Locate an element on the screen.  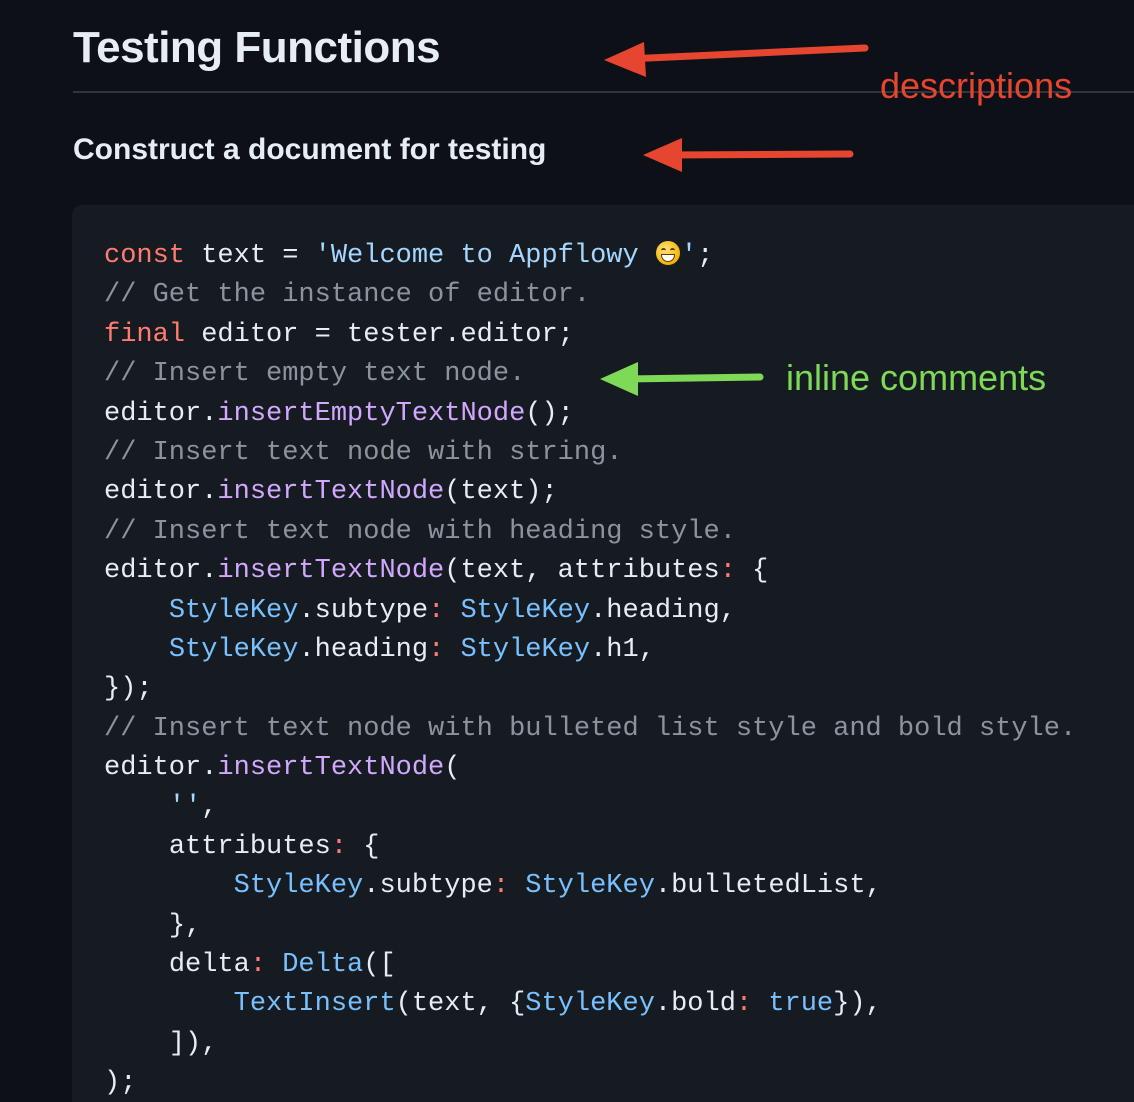
code-line-7: editor.insertTextNode(text); is located at coordinates (331, 492).